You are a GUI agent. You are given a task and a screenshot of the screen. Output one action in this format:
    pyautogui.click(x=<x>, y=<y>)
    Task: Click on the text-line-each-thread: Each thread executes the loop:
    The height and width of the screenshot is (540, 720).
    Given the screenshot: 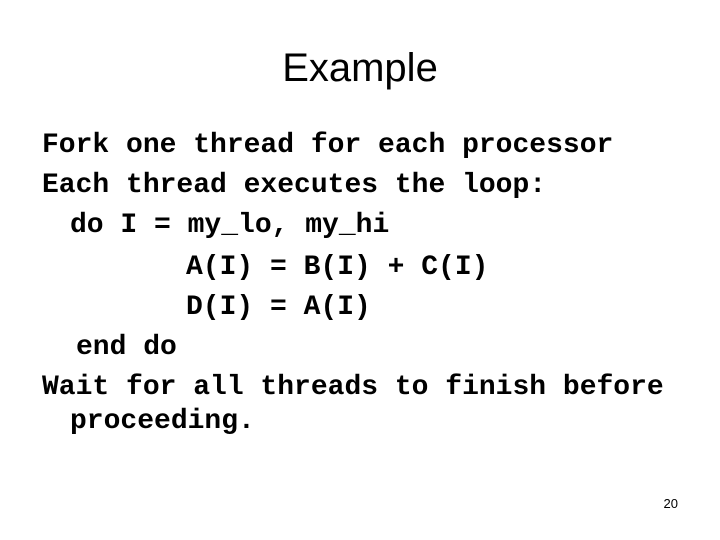 What is the action you would take?
    pyautogui.click(x=294, y=185)
    